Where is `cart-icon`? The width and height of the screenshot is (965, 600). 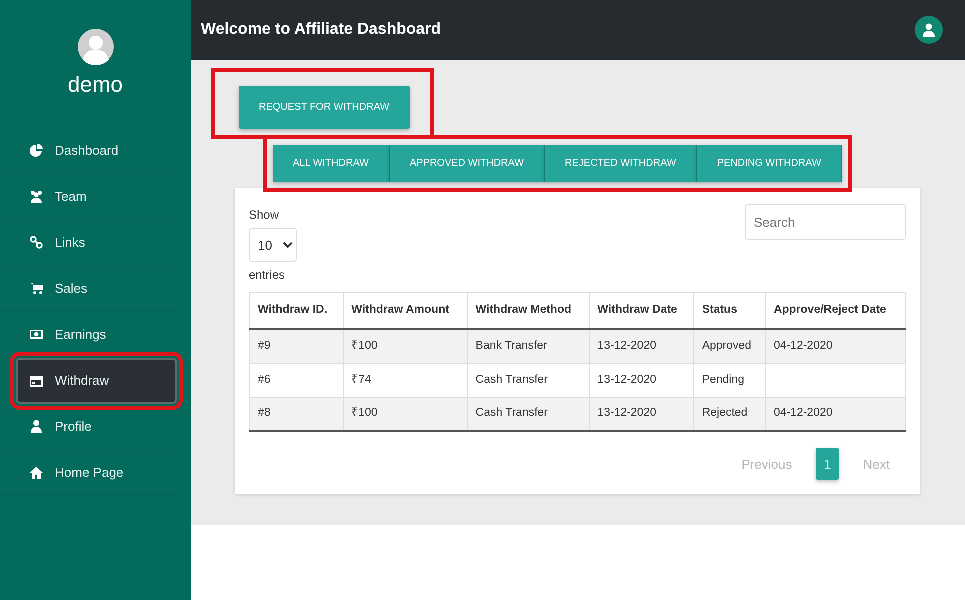 cart-icon is located at coordinates (36, 288).